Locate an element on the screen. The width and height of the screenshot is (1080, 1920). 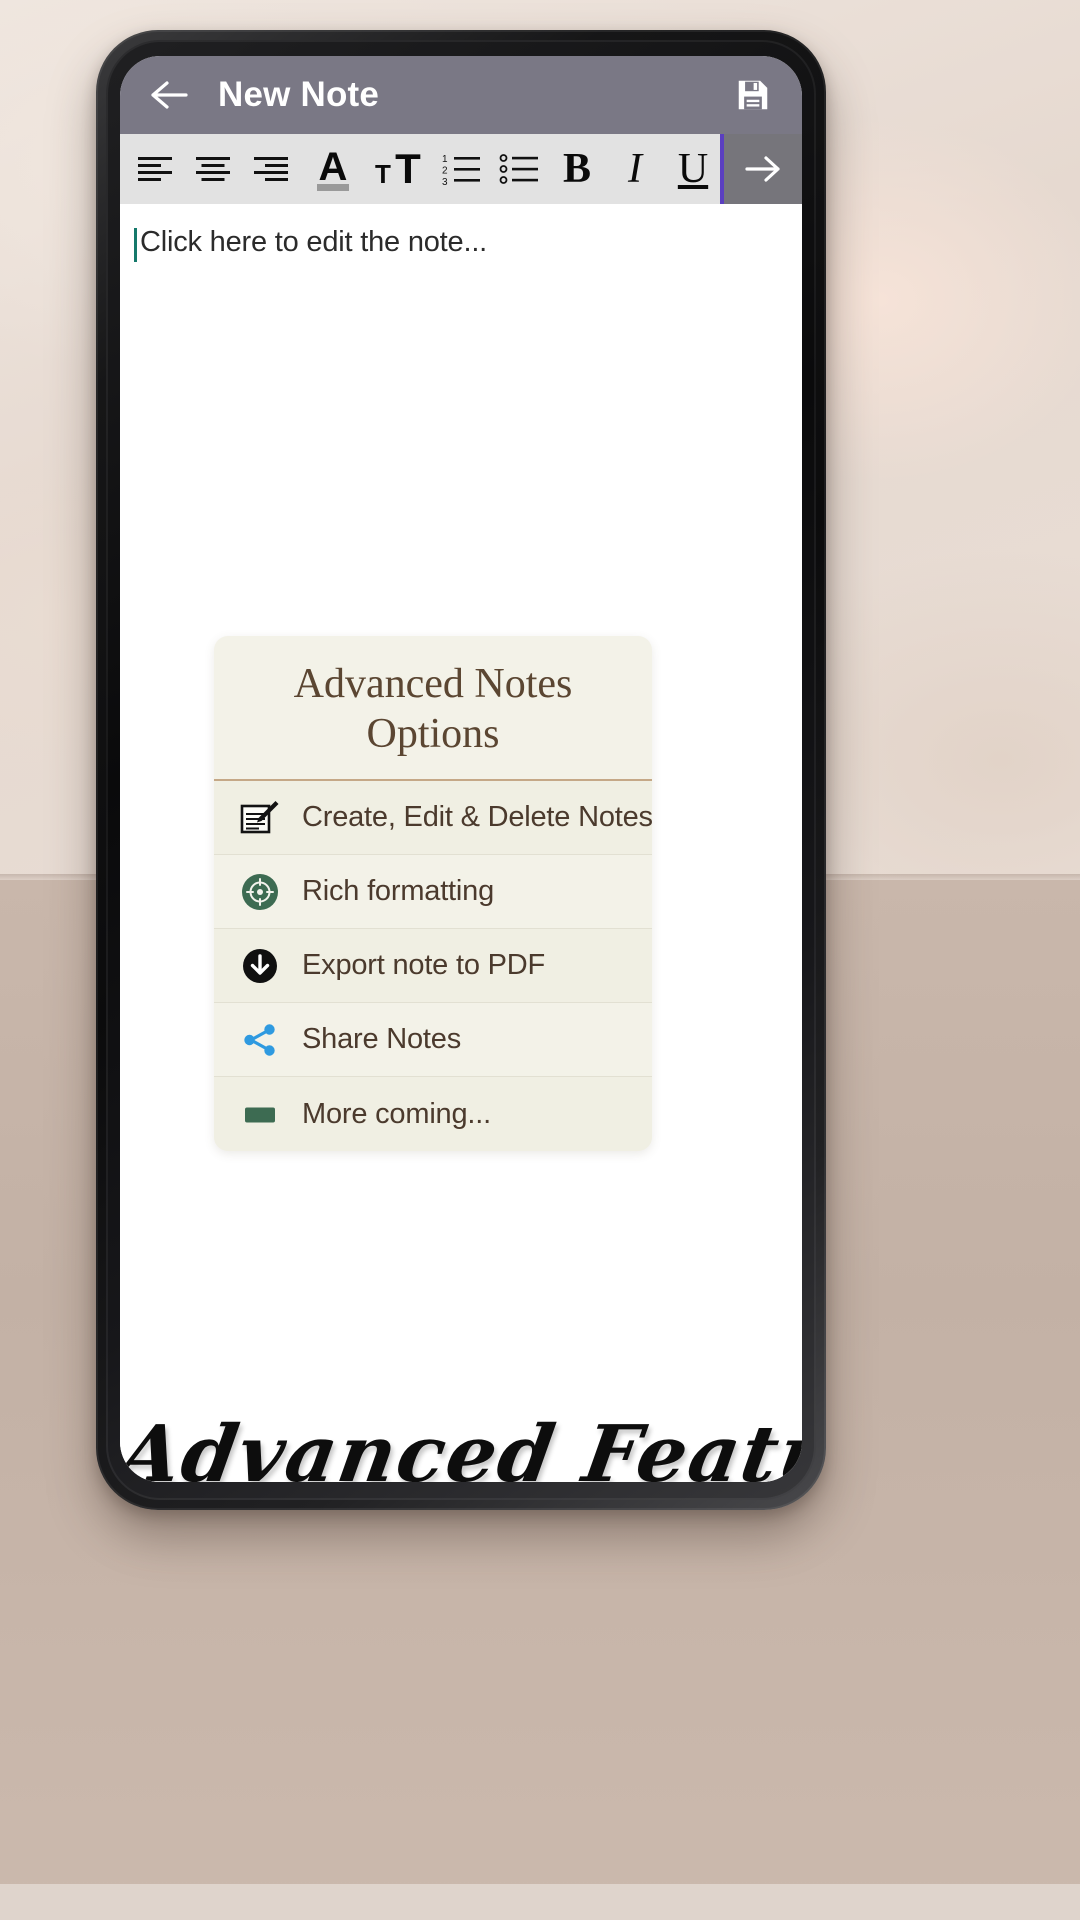
align-right-button is located at coordinates (271, 169).